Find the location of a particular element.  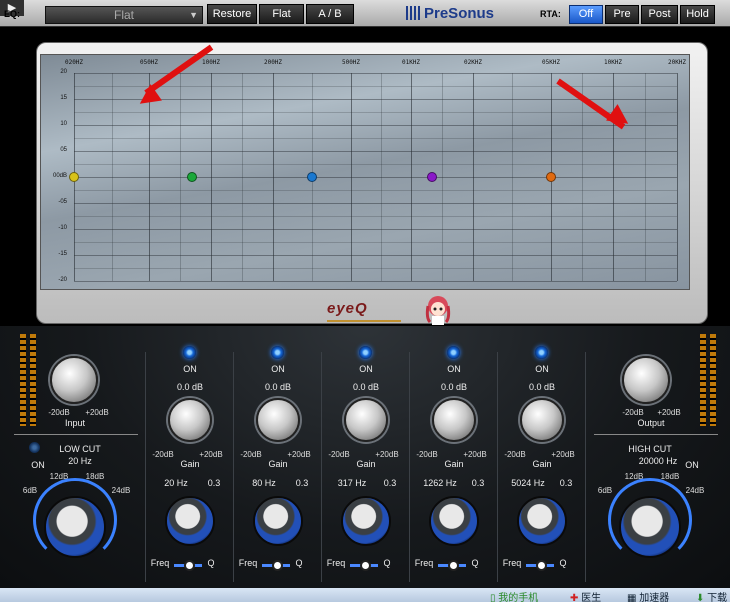

lowcut-frequency: 20 Hz is located at coordinates (80, 461).